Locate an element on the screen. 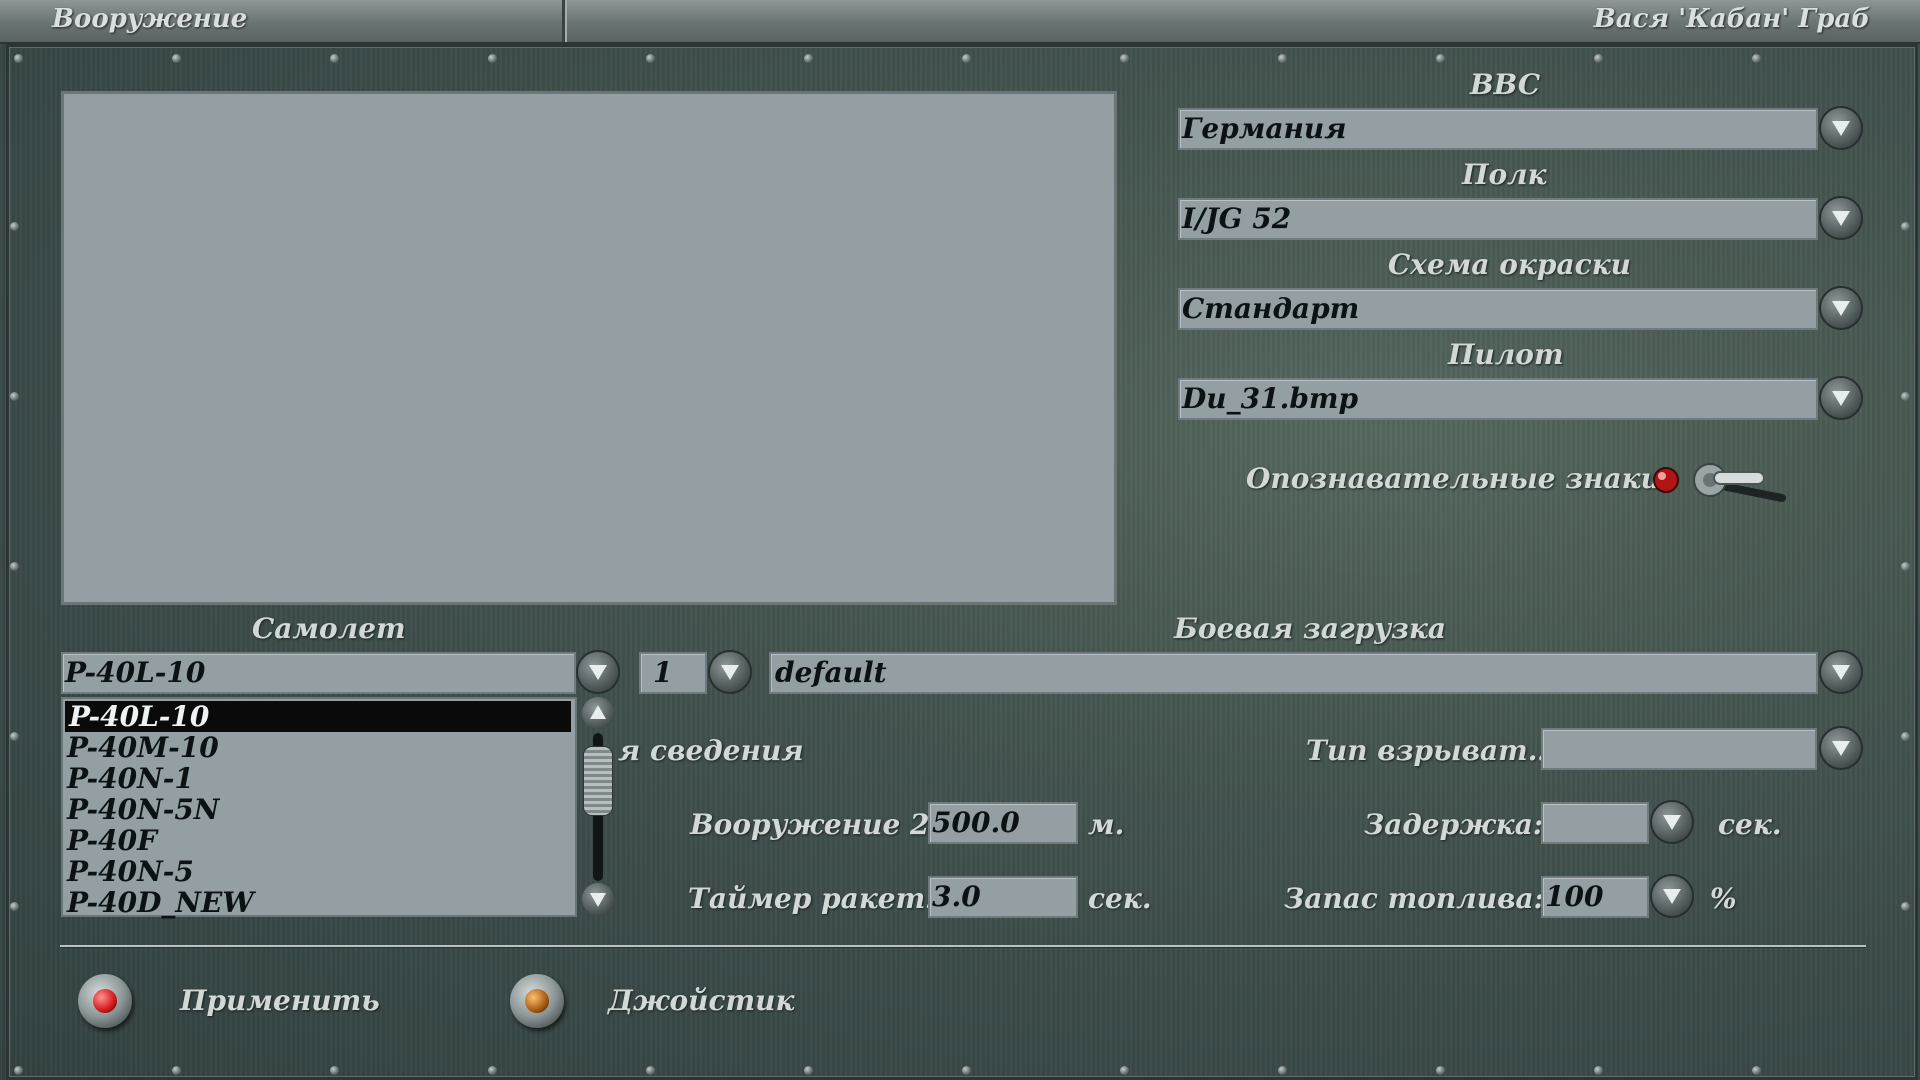 This screenshot has width=1920, height=1080. scroll-thumb is located at coordinates (598, 781).